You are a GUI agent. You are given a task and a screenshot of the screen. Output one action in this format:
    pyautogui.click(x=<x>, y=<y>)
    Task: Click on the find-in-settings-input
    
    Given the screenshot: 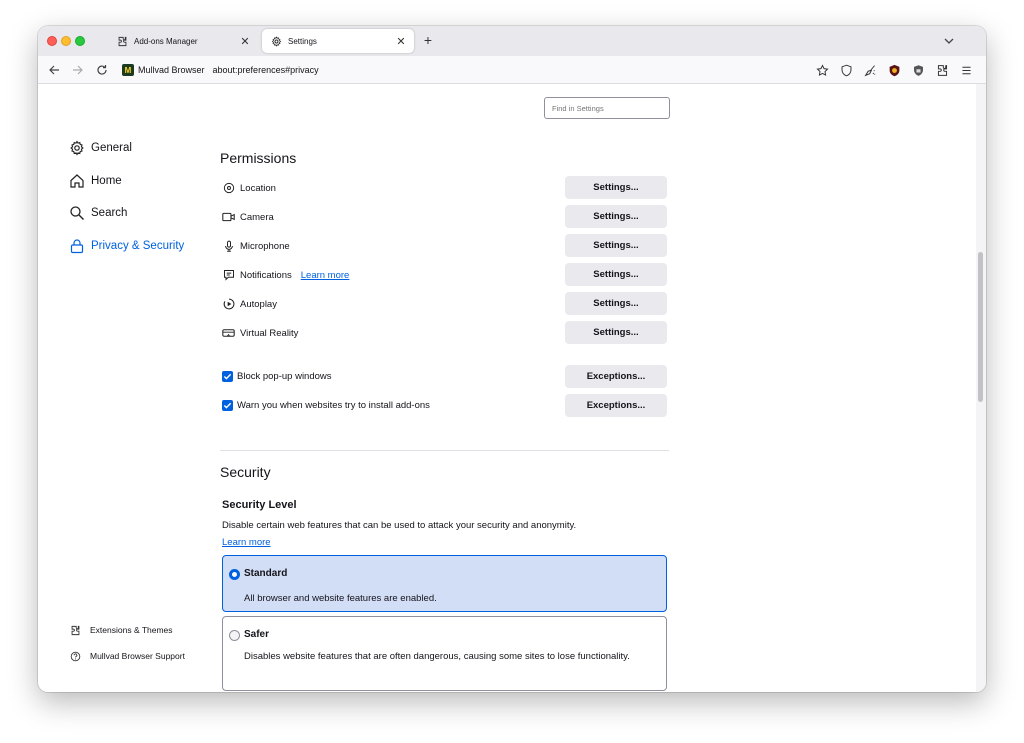 What is the action you would take?
    pyautogui.click(x=607, y=108)
    